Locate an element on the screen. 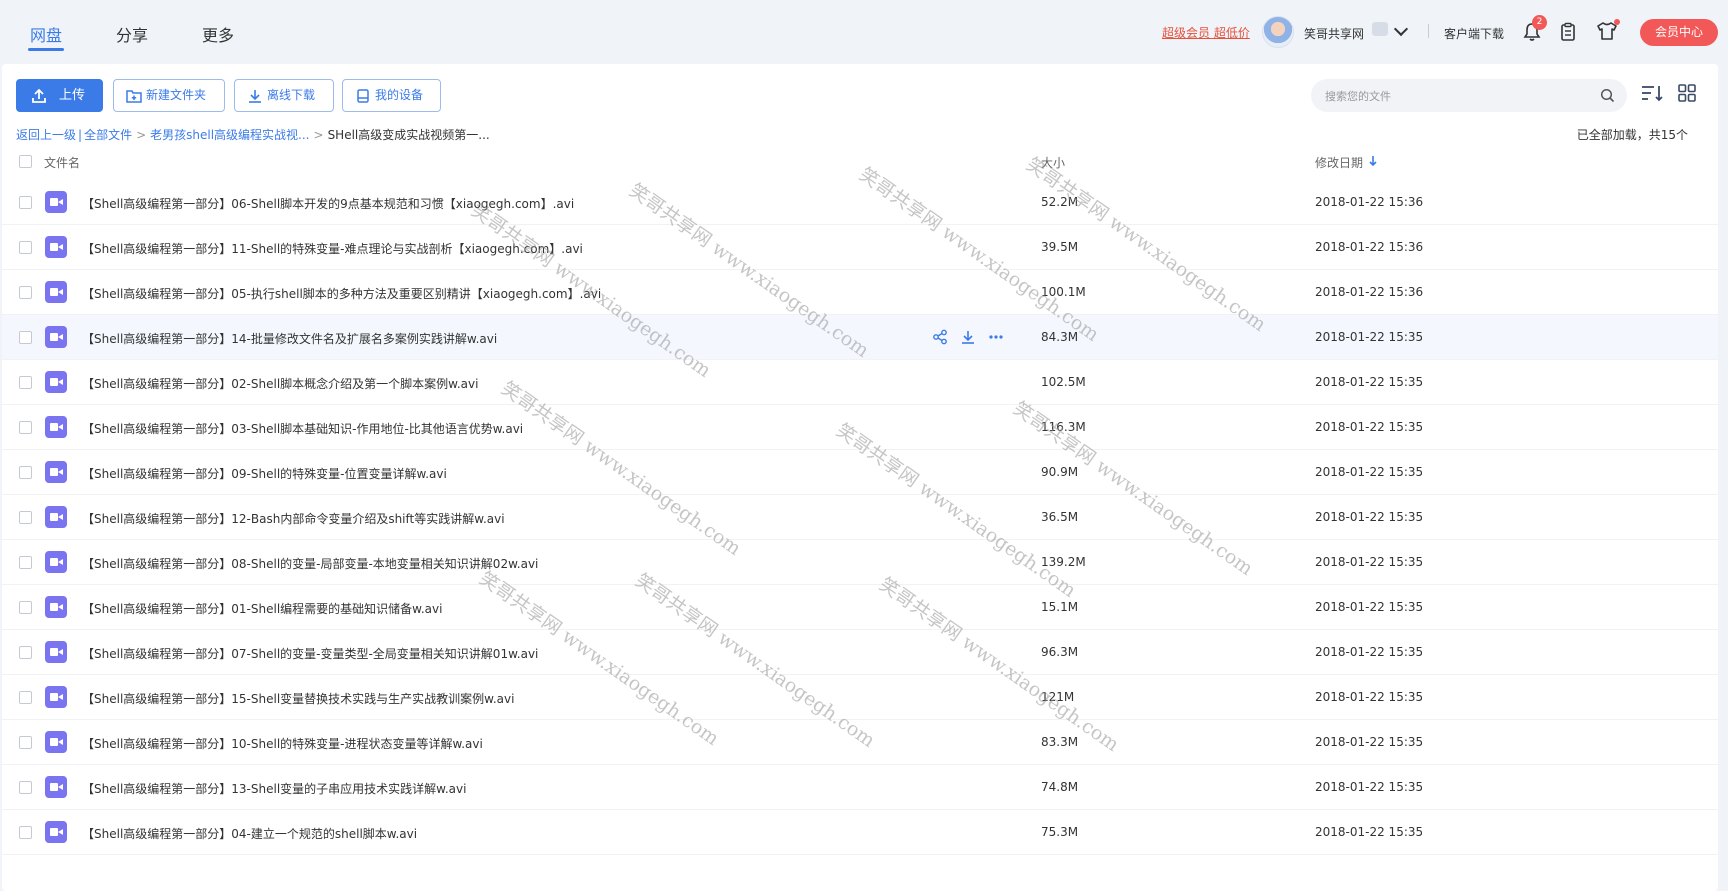  client-download-link: 客户端下载 is located at coordinates (1474, 33).